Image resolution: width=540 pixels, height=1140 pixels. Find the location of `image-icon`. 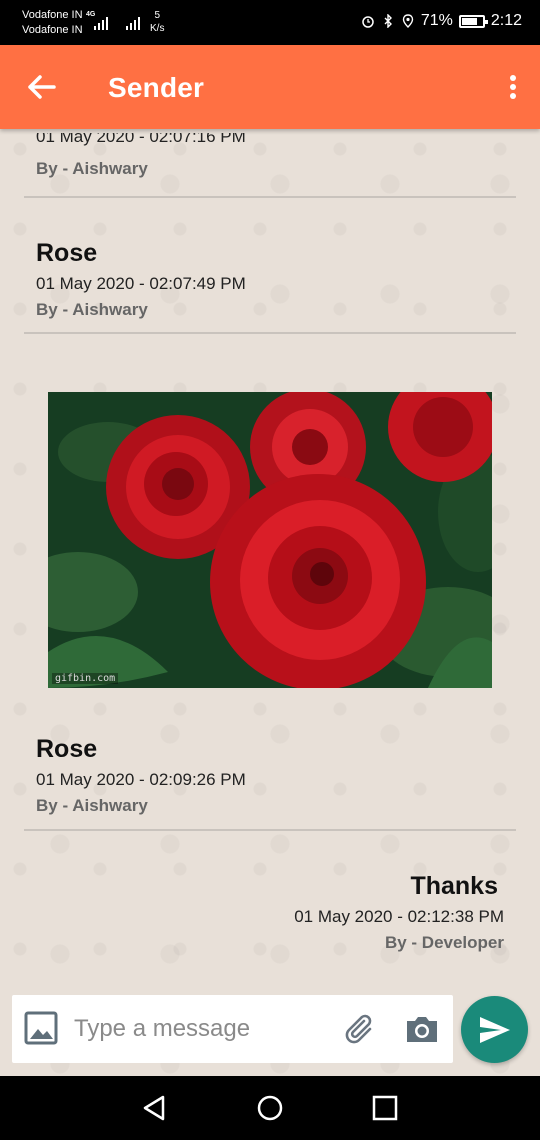

image-icon is located at coordinates (41, 1028).